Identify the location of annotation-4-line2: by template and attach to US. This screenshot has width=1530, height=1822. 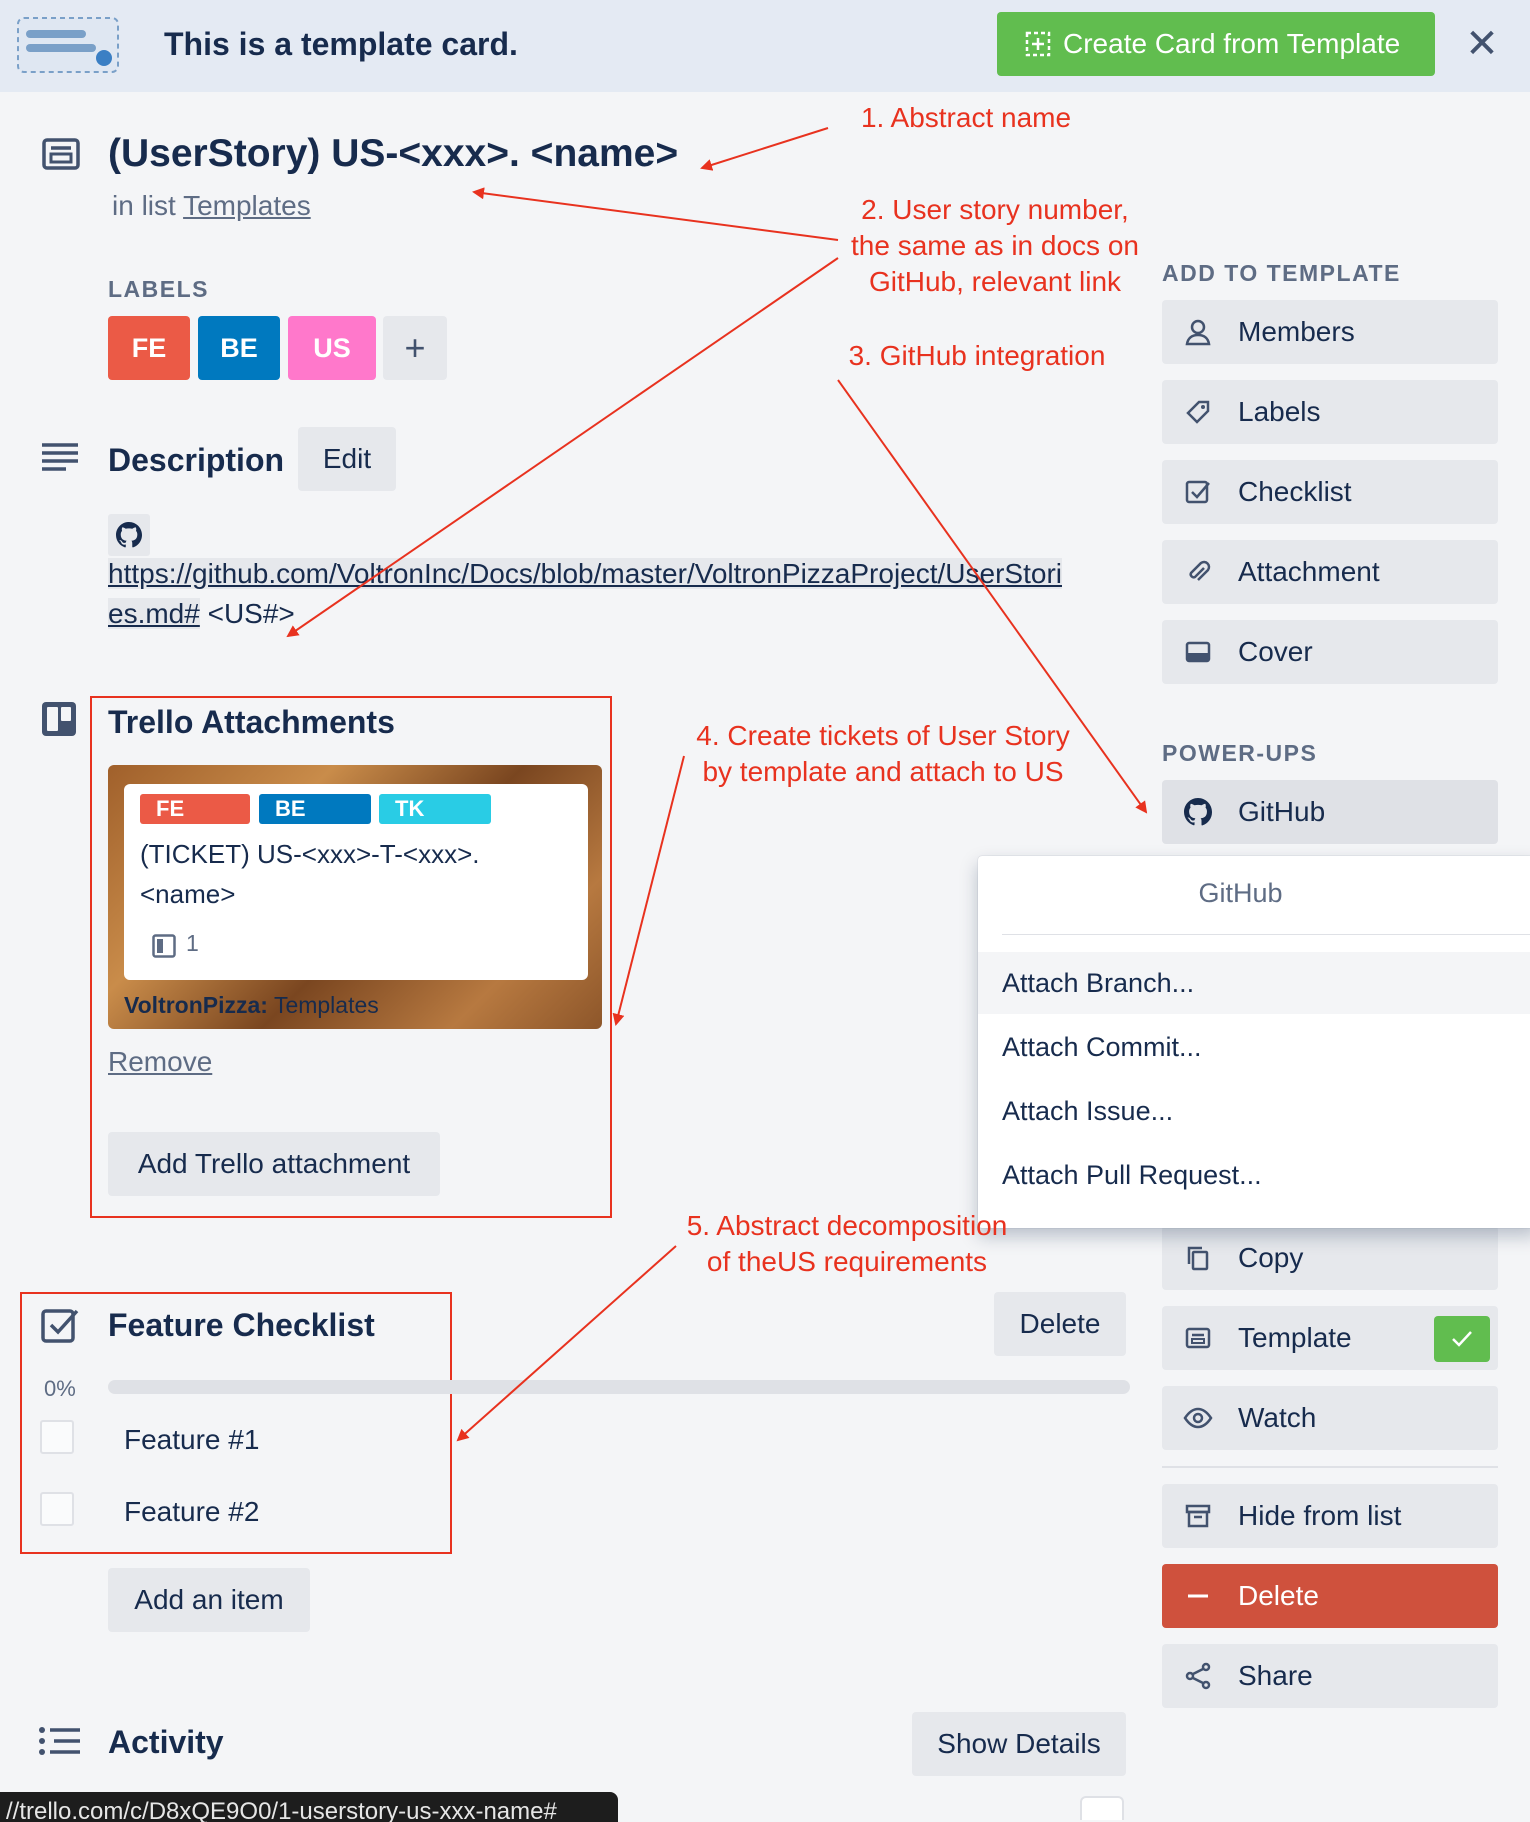
(883, 771).